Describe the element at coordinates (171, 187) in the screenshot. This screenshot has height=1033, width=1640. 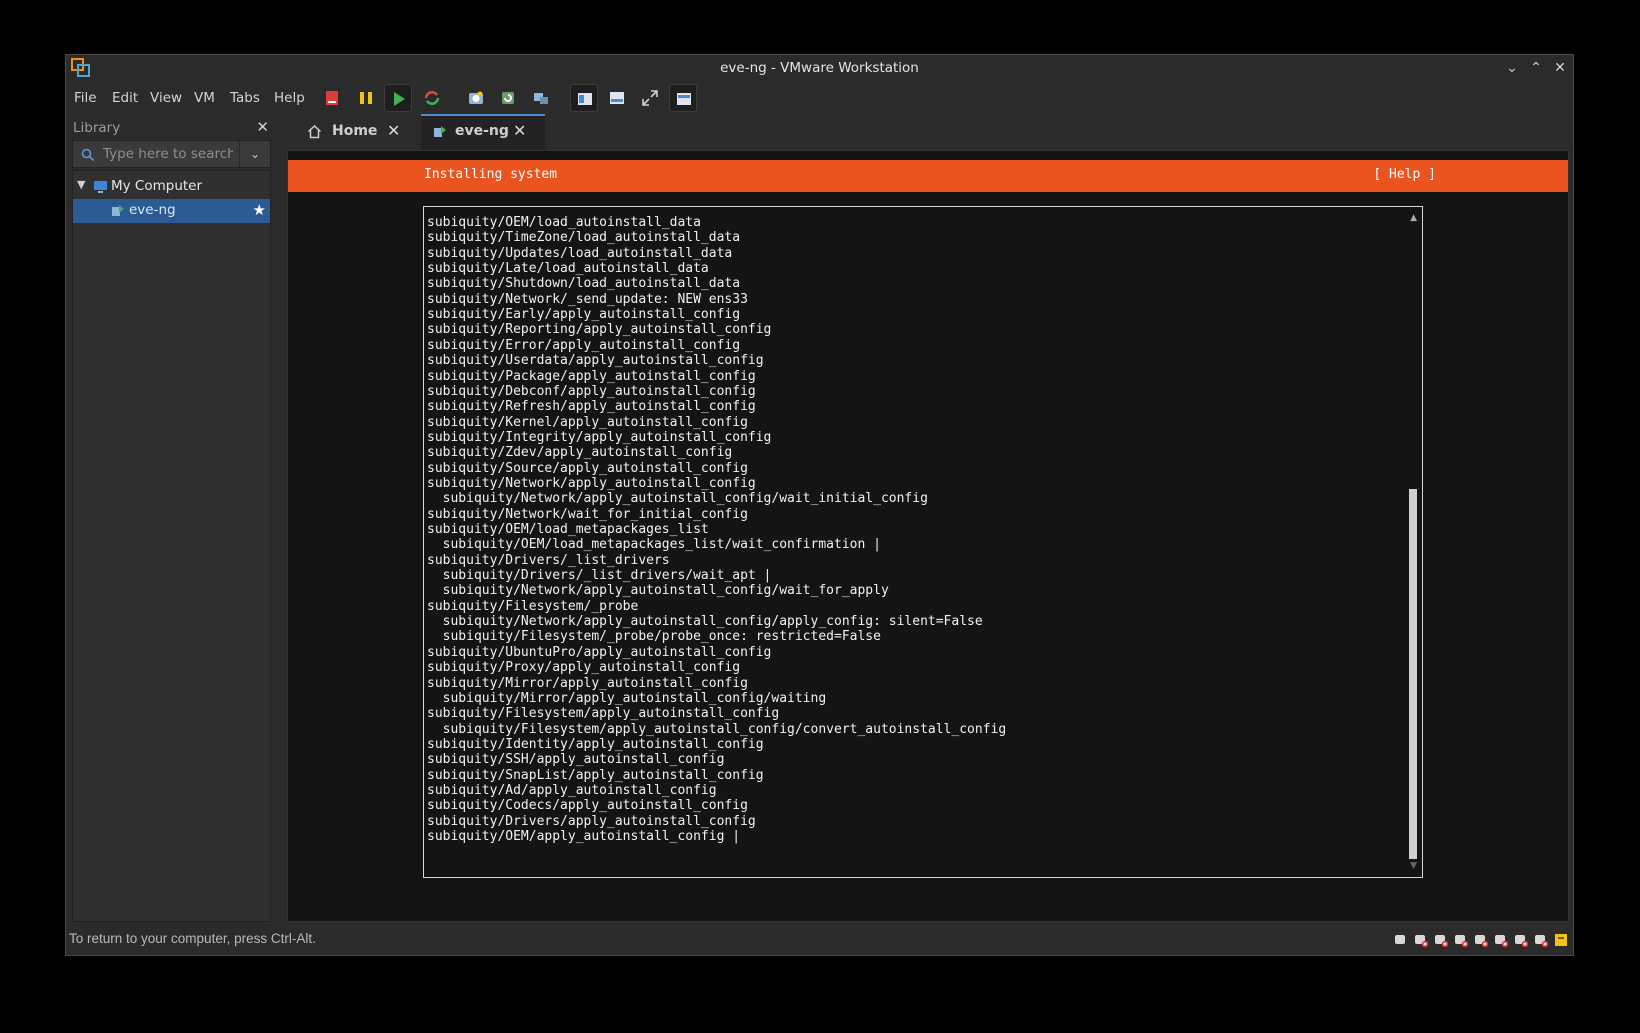
I see `tree-item-my-computer: ▼ My Computer` at that location.